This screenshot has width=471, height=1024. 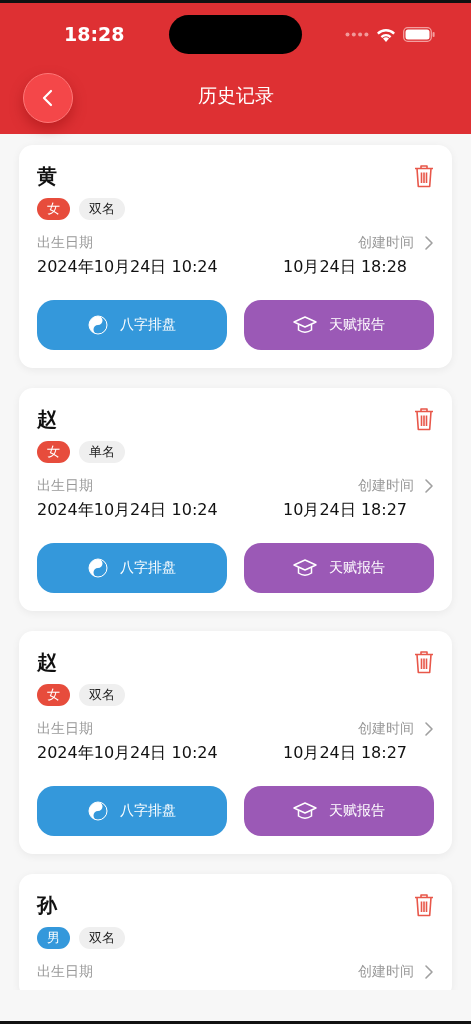 I want to click on status-time: 18:28, so click(x=94, y=34).